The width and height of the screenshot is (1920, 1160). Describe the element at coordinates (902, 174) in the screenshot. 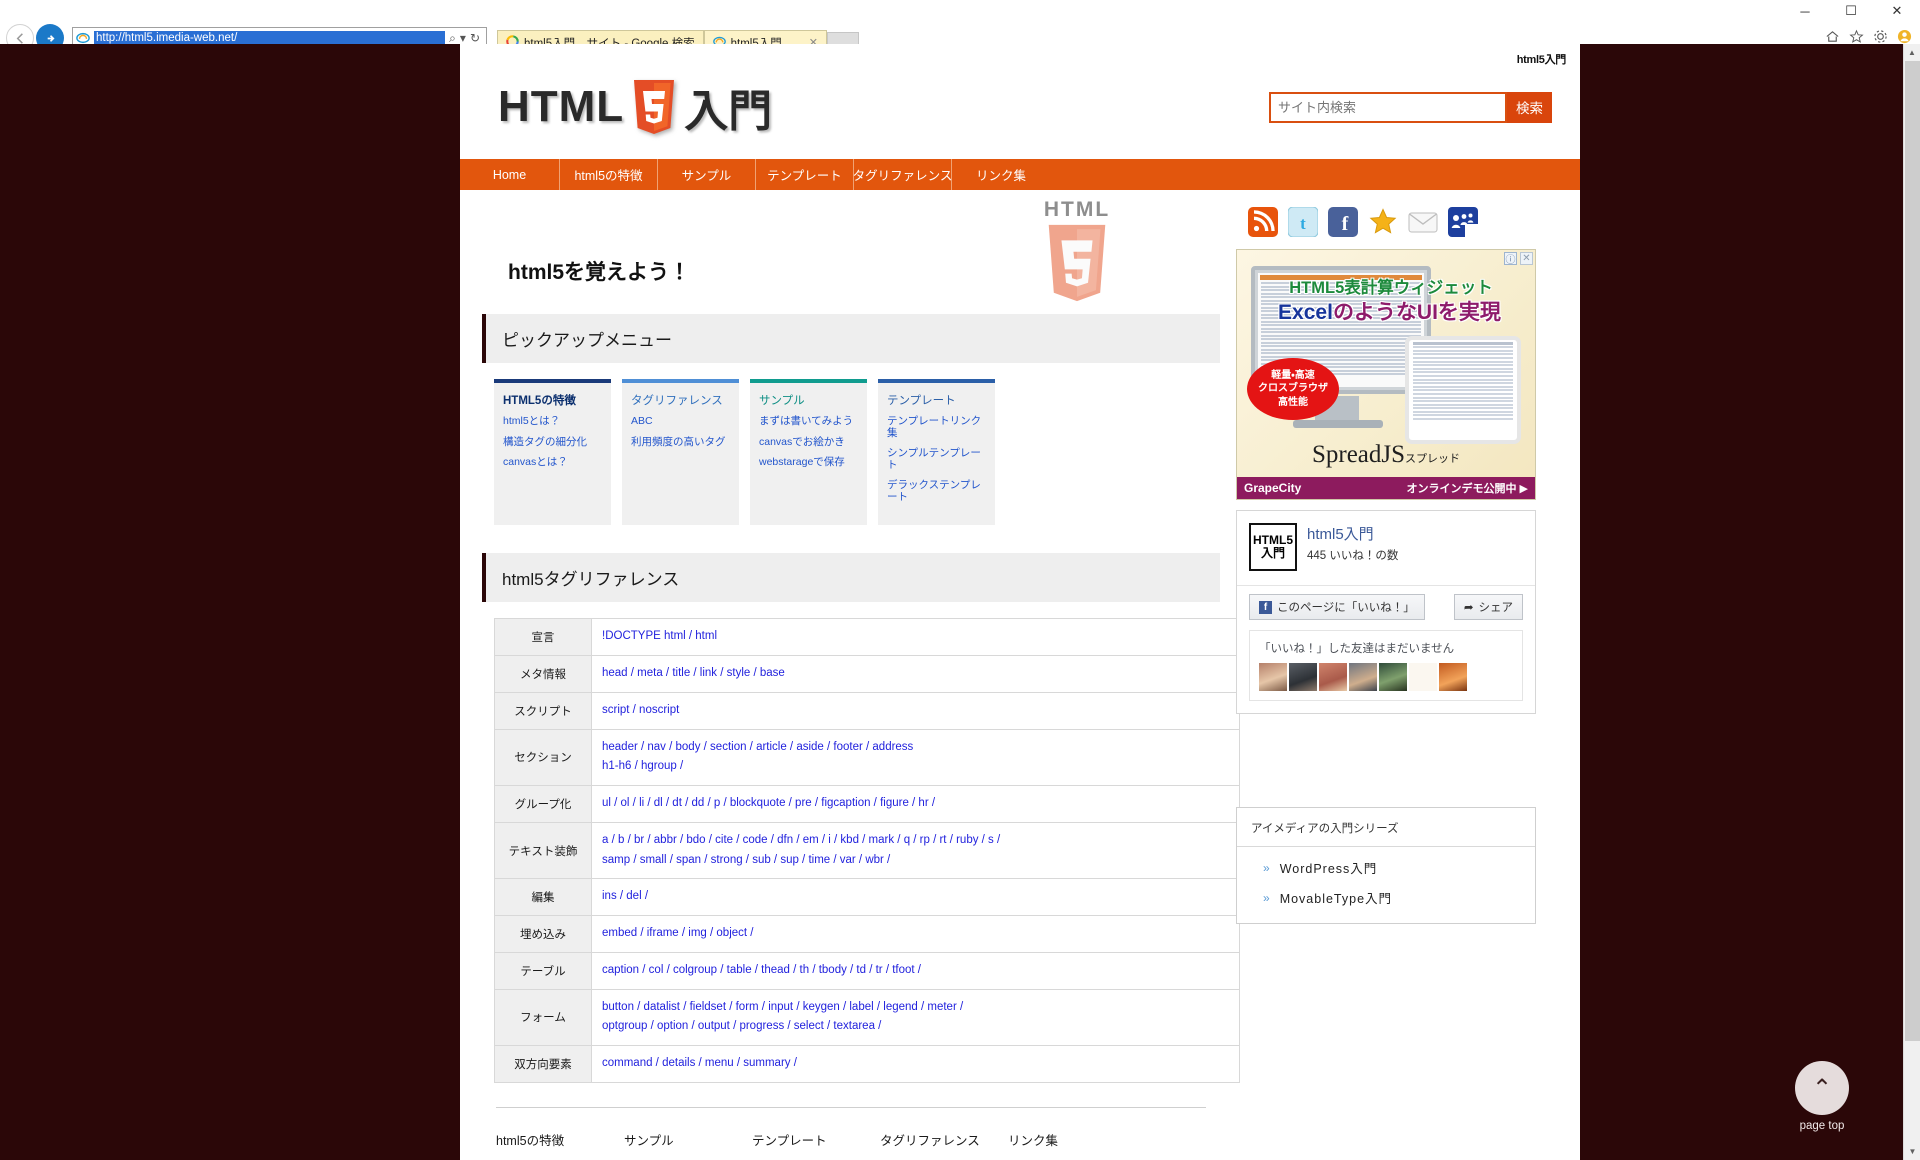

I see `nav-item-tagreference: タグリファレンス` at that location.